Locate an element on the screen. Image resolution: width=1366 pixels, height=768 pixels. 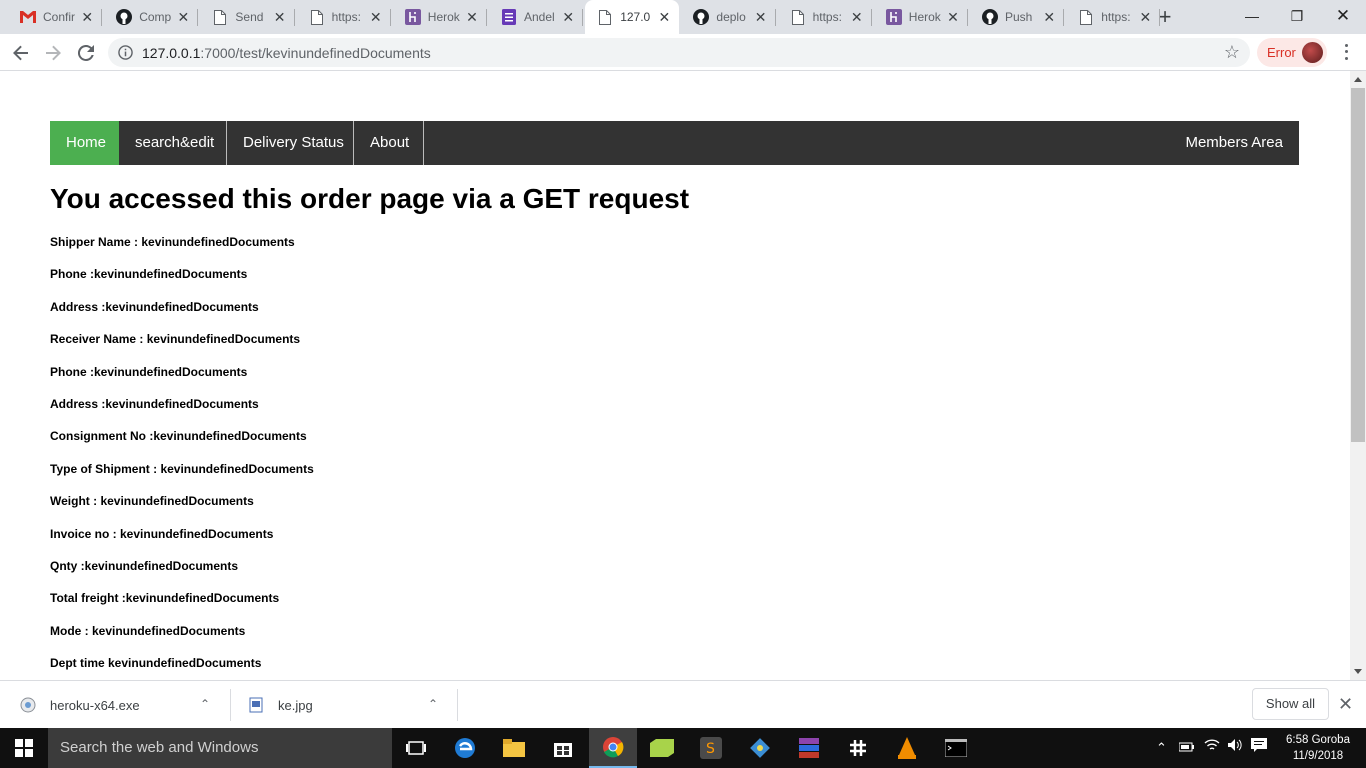
tab-0: Confir ✕ is located at coordinates (55, 17).